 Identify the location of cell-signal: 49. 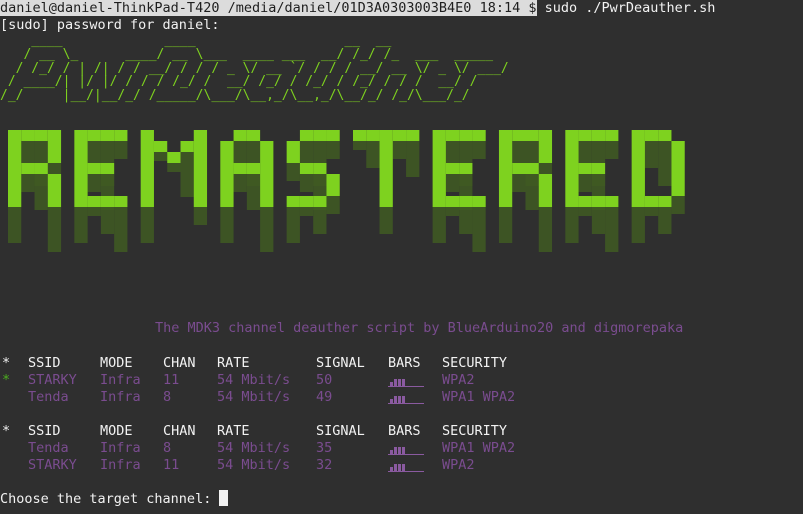
(324, 397).